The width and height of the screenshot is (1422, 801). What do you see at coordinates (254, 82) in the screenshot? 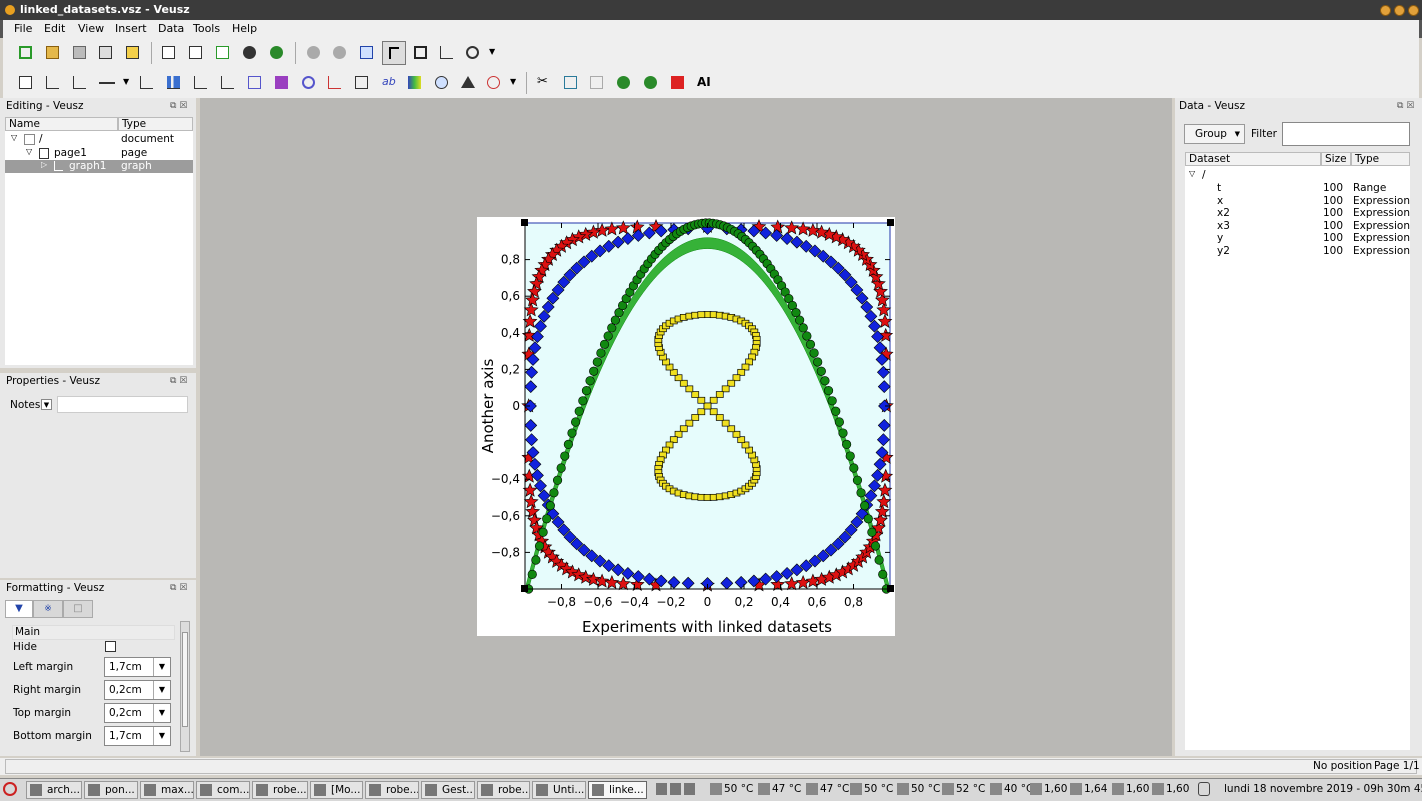
I see `add-boxplot-button` at bounding box center [254, 82].